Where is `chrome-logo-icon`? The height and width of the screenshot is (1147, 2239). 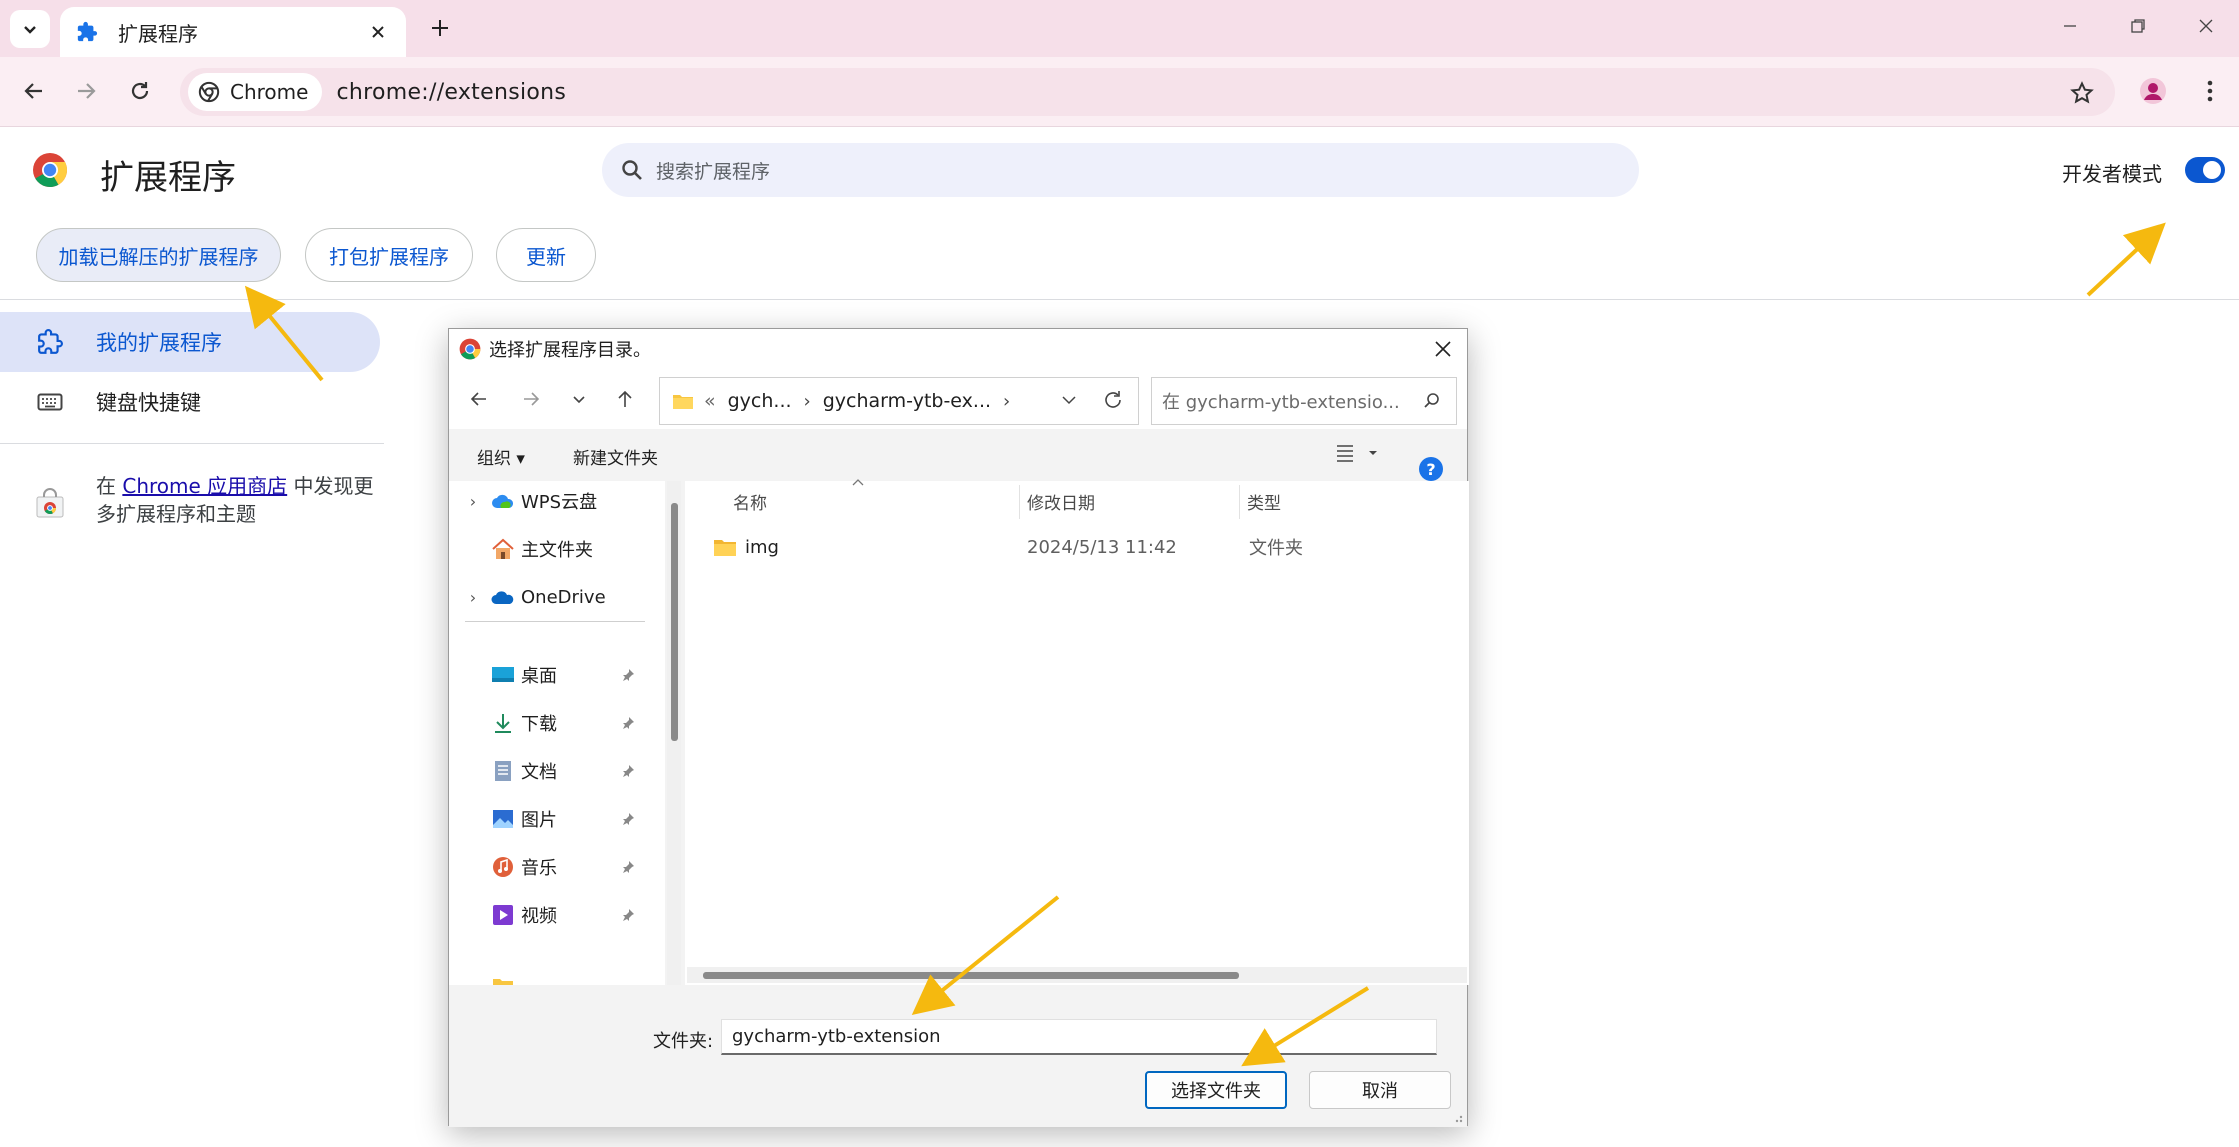
chrome-logo-icon is located at coordinates (209, 92).